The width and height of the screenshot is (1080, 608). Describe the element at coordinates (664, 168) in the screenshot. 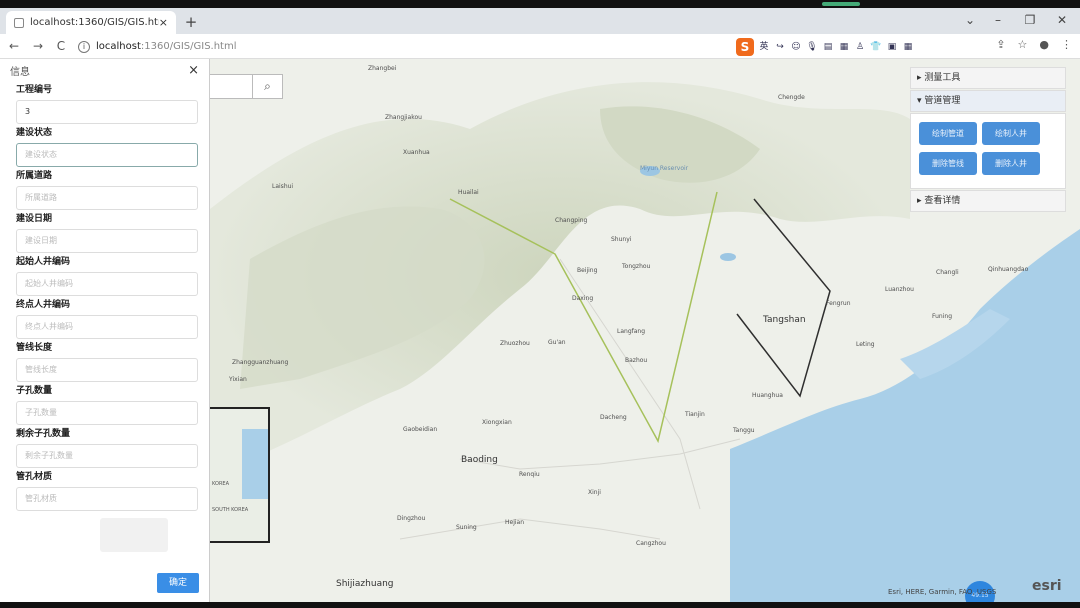

I see `reservoir-label: Miyun Reservoir` at that location.